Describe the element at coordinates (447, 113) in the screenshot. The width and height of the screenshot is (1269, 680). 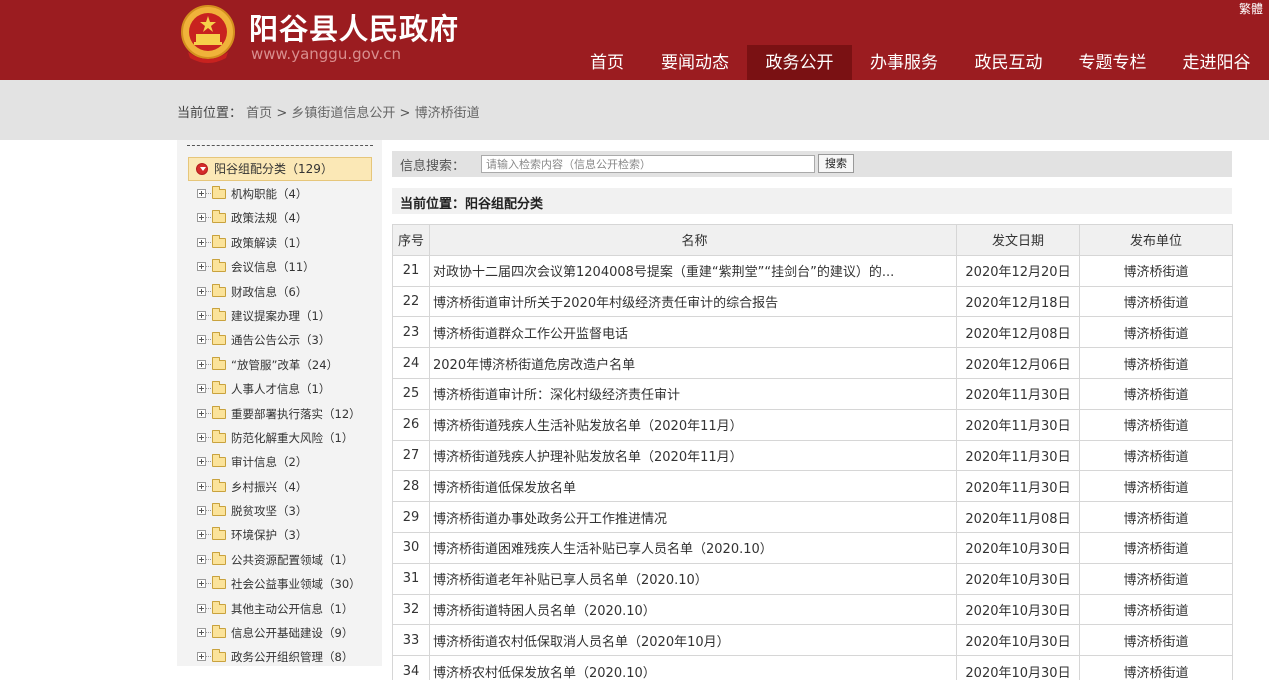
I see `breadcrumb-current: 博济桥街道` at that location.